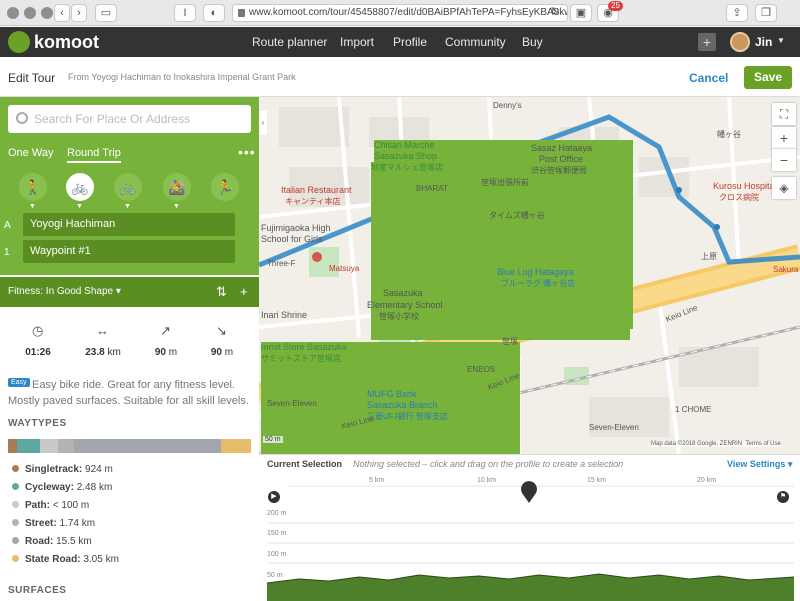 The height and width of the screenshot is (601, 800). I want to click on start-flag-icon: ▶, so click(274, 497).